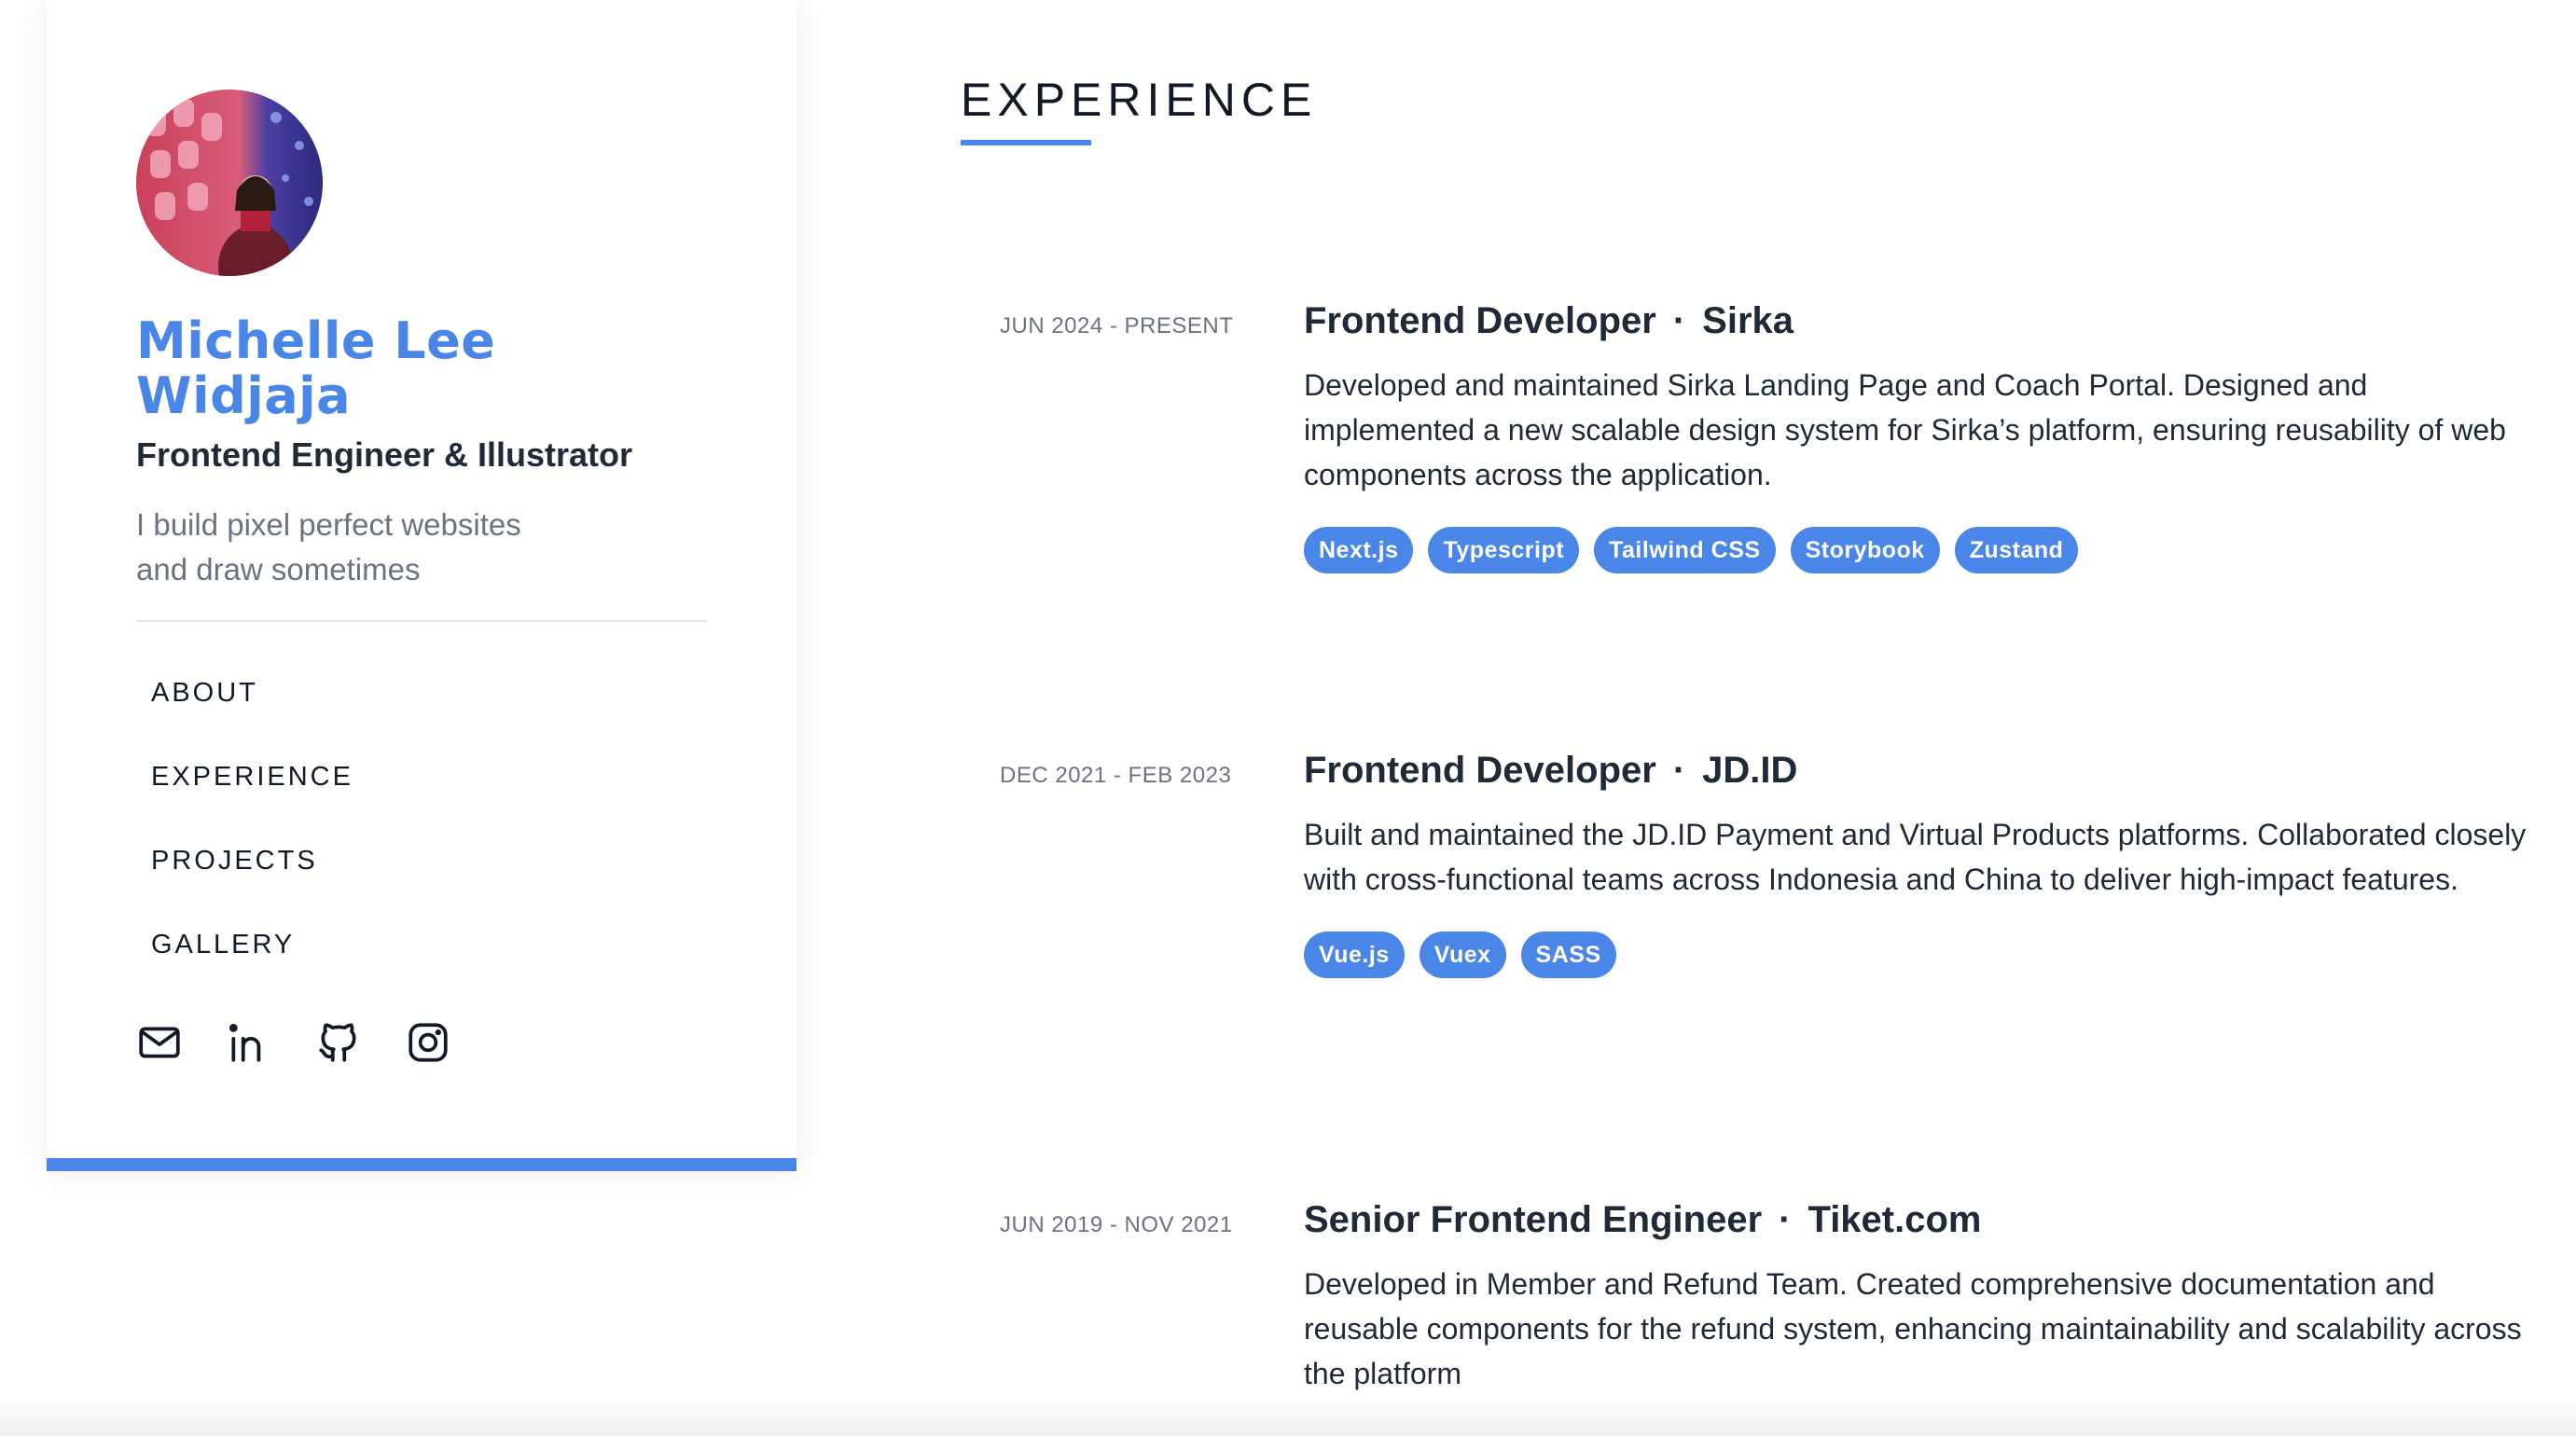 The height and width of the screenshot is (1436, 2576). I want to click on job-title: Frontend Developer · JD.ID, so click(1924, 771).